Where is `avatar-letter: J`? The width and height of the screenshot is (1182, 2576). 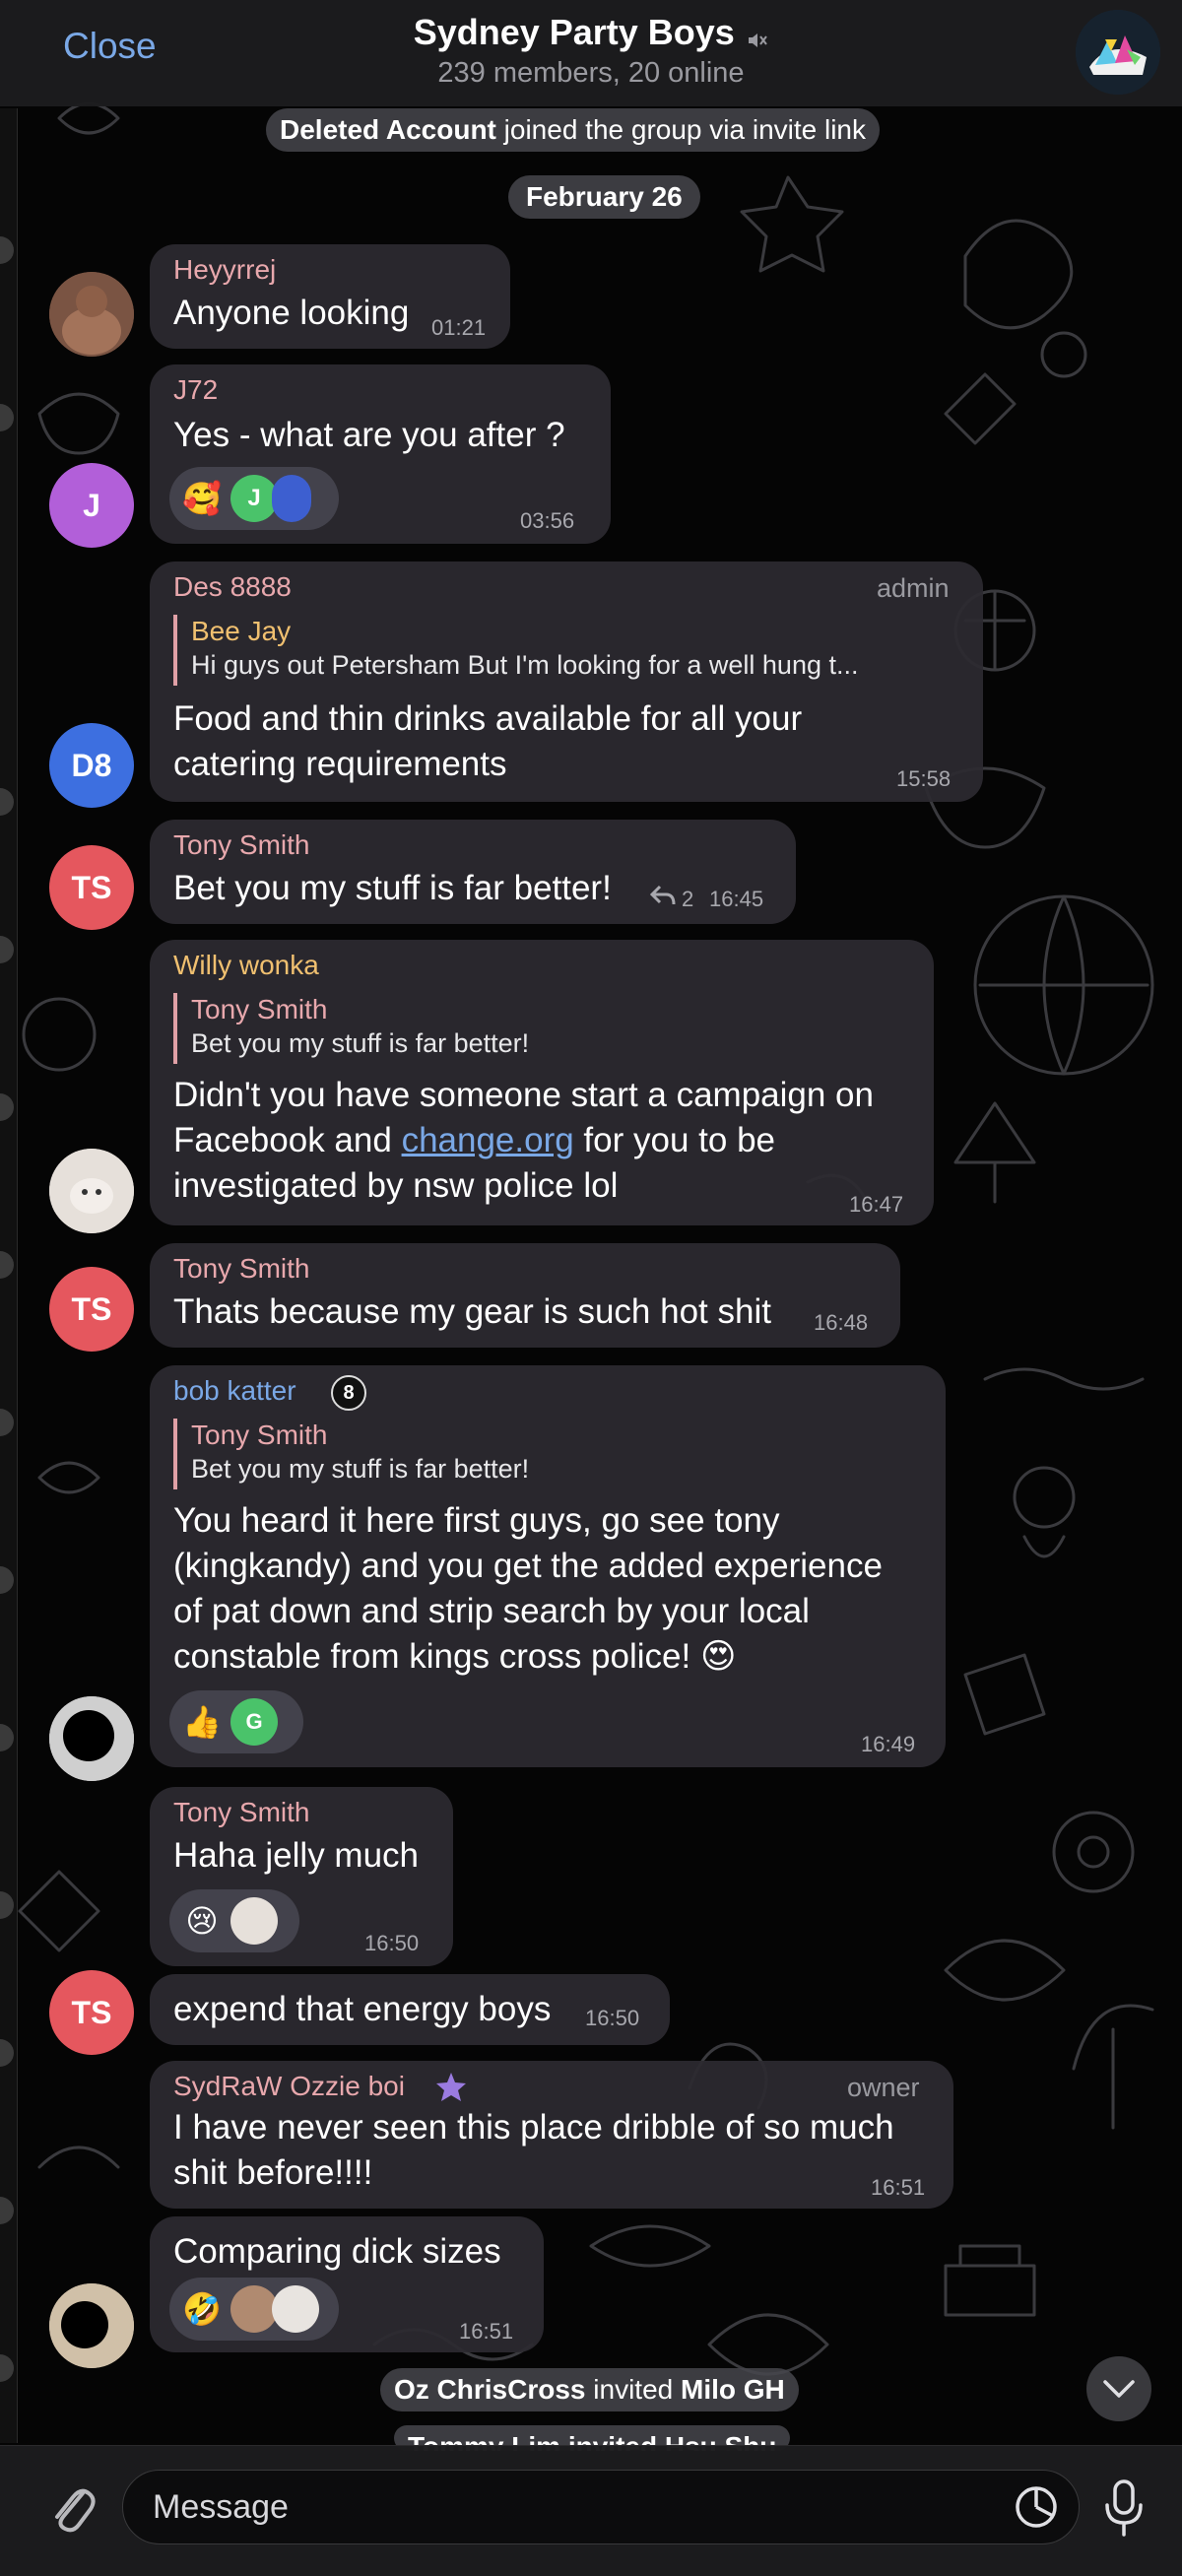 avatar-letter: J is located at coordinates (91, 505).